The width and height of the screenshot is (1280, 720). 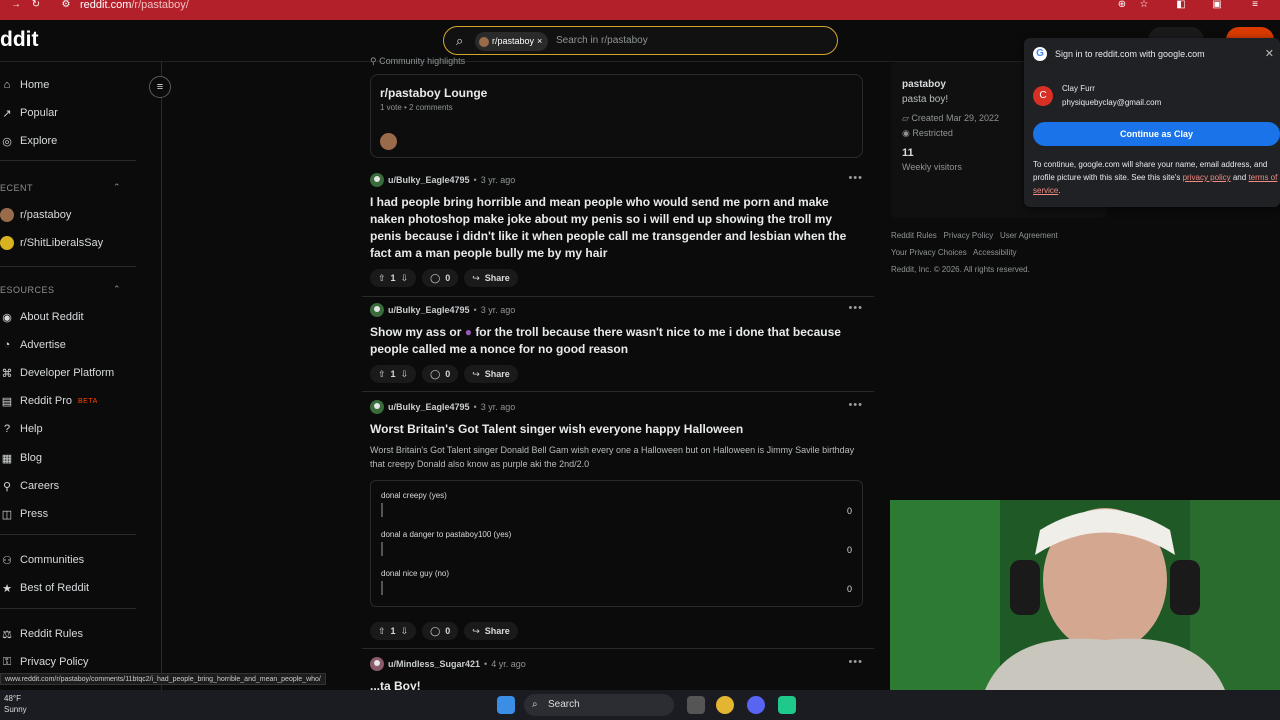 I want to click on sidebar-item-developer: ⌘ Developer Platform, so click(x=57, y=373).